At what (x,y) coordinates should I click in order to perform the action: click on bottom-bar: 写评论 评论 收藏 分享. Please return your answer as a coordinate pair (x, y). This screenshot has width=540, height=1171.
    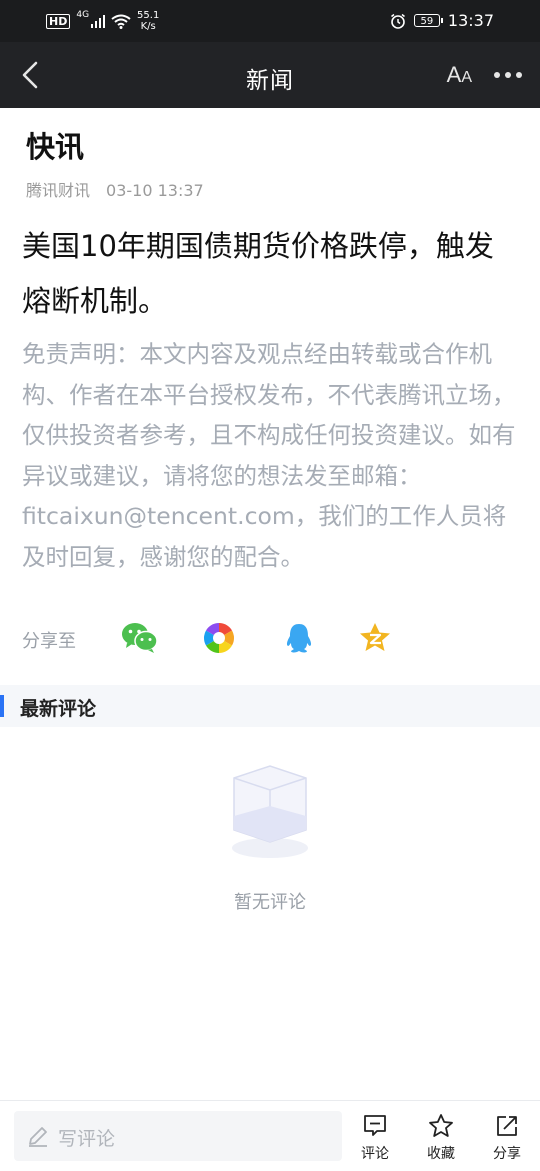
    Looking at the image, I should click on (270, 1135).